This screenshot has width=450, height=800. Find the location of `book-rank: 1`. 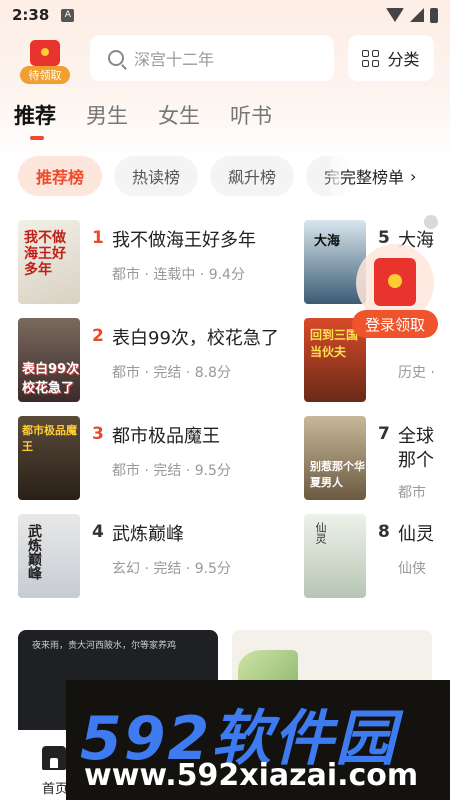

book-rank: 1 is located at coordinates (98, 238).